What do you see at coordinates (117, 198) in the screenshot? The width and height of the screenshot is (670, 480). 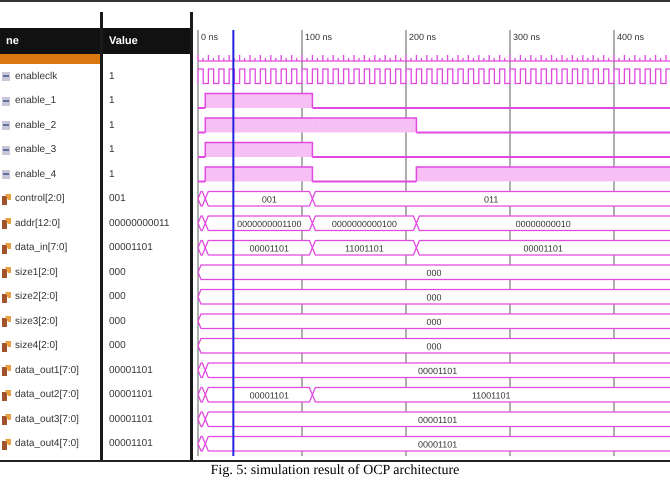 I see `signal-value: 001` at bounding box center [117, 198].